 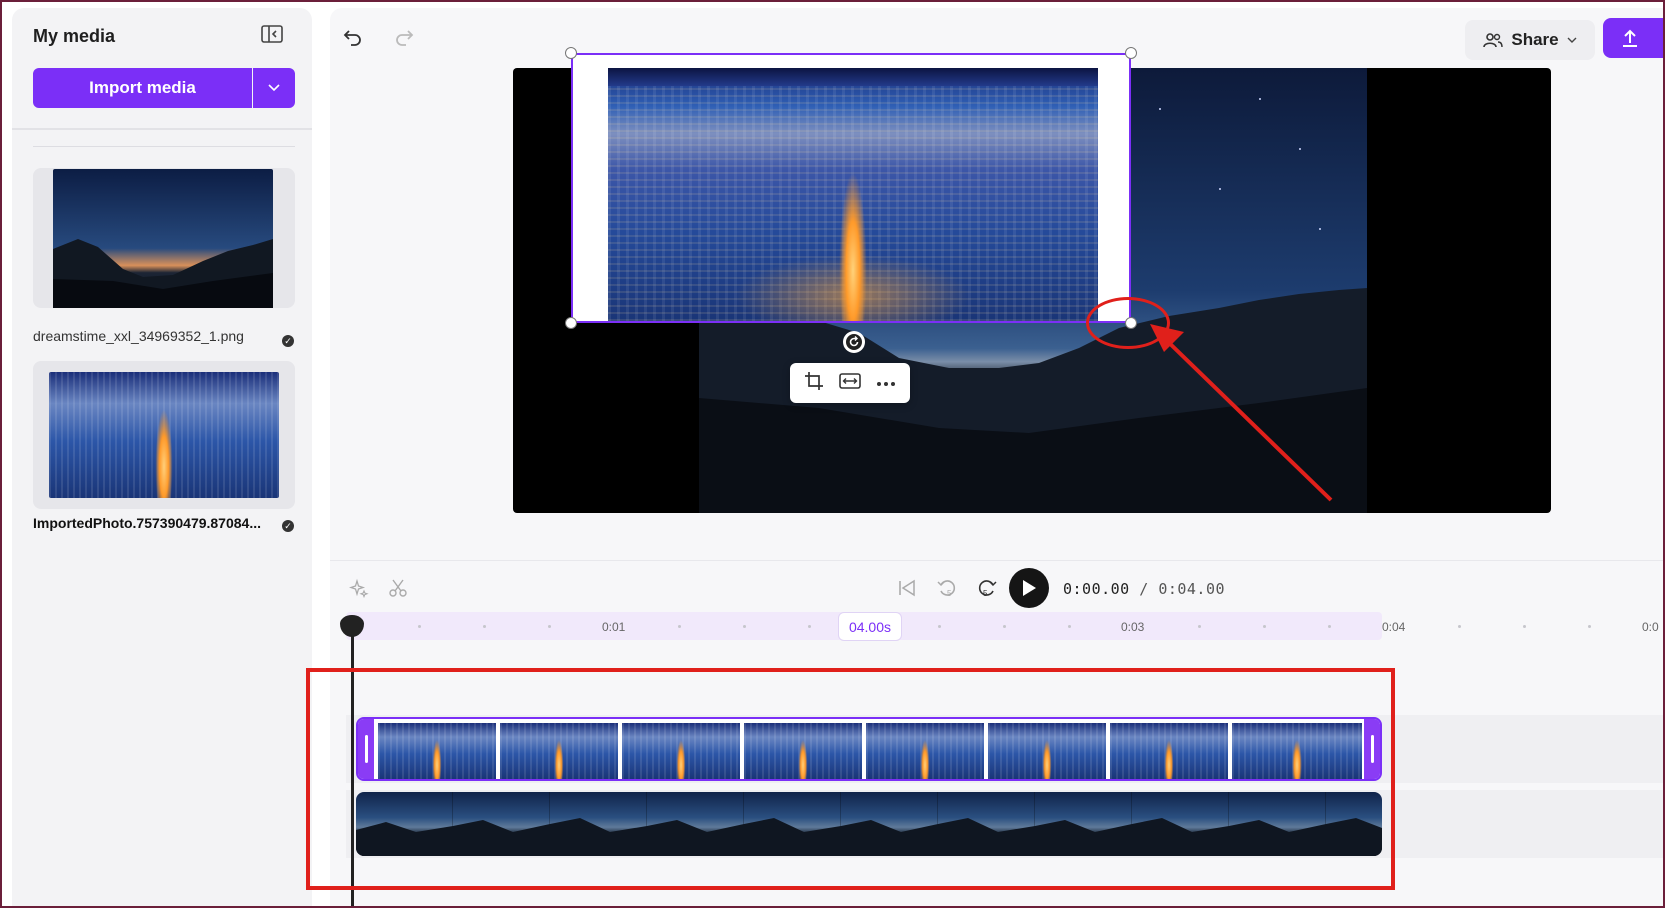 What do you see at coordinates (1096, 589) in the screenshot?
I see `current-time: 0:00.00` at bounding box center [1096, 589].